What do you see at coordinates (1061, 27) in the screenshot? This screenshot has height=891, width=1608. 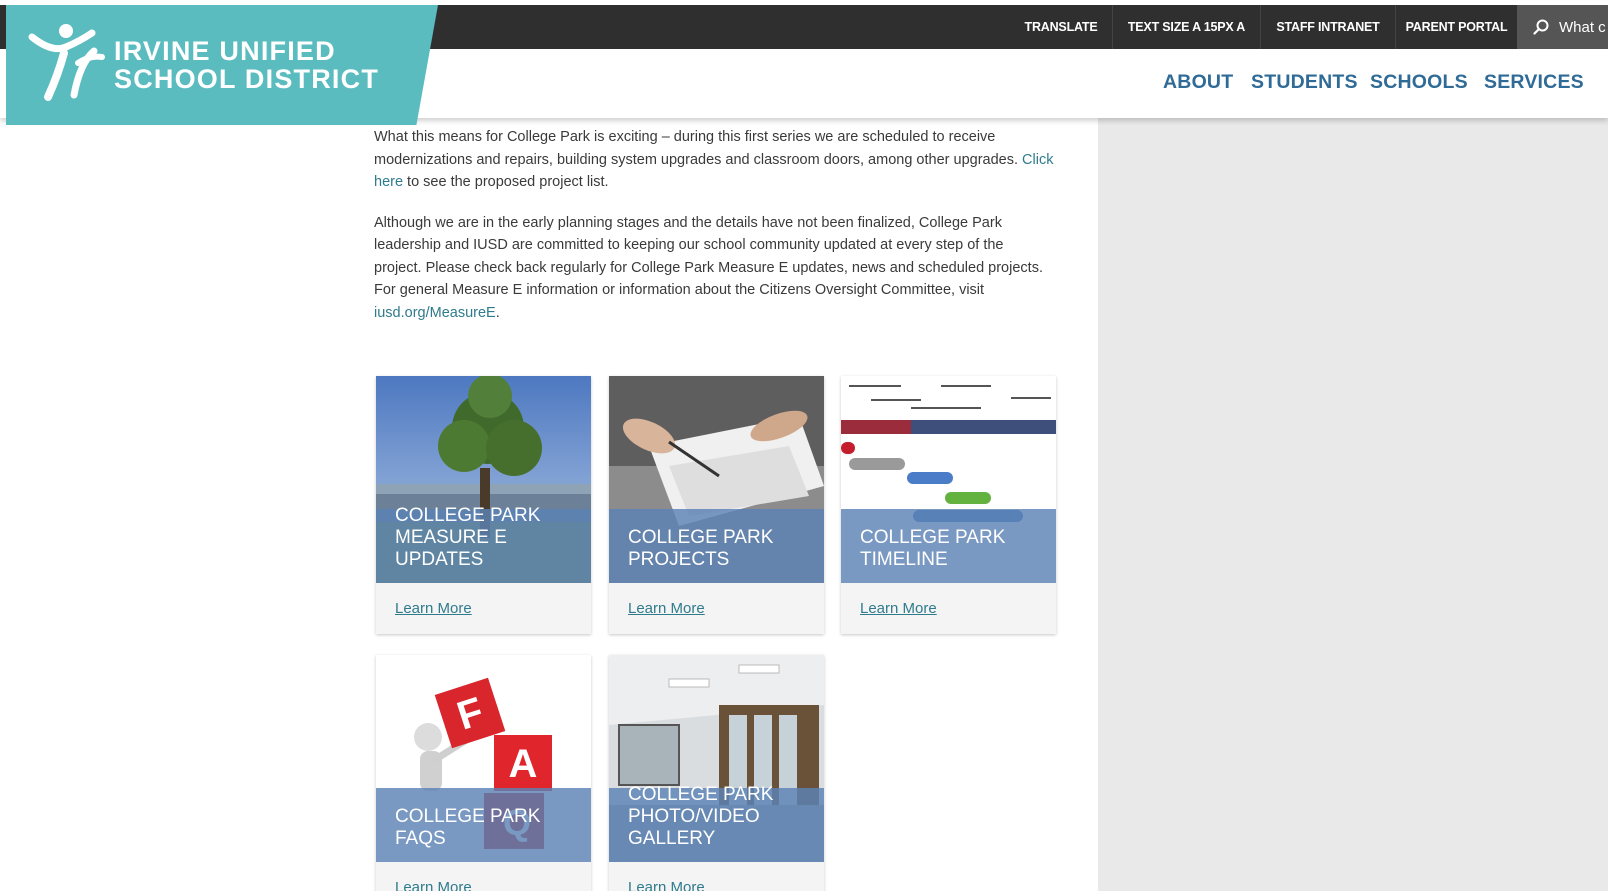 I see `translate-button: TRANSLATE` at bounding box center [1061, 27].